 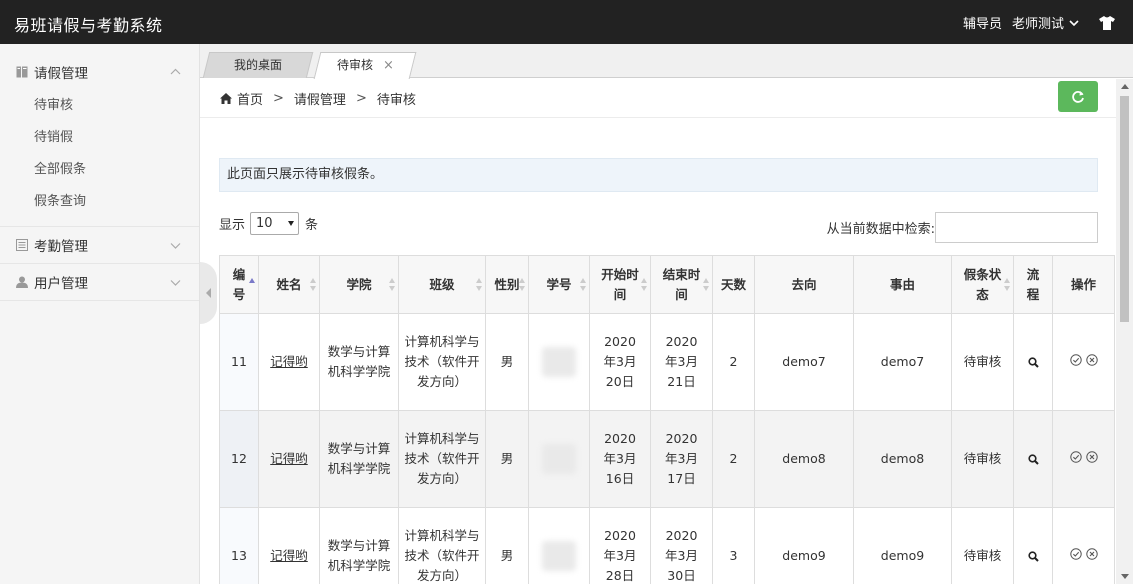 I want to click on menu-group-leave: 请假管理, so click(x=99, y=71).